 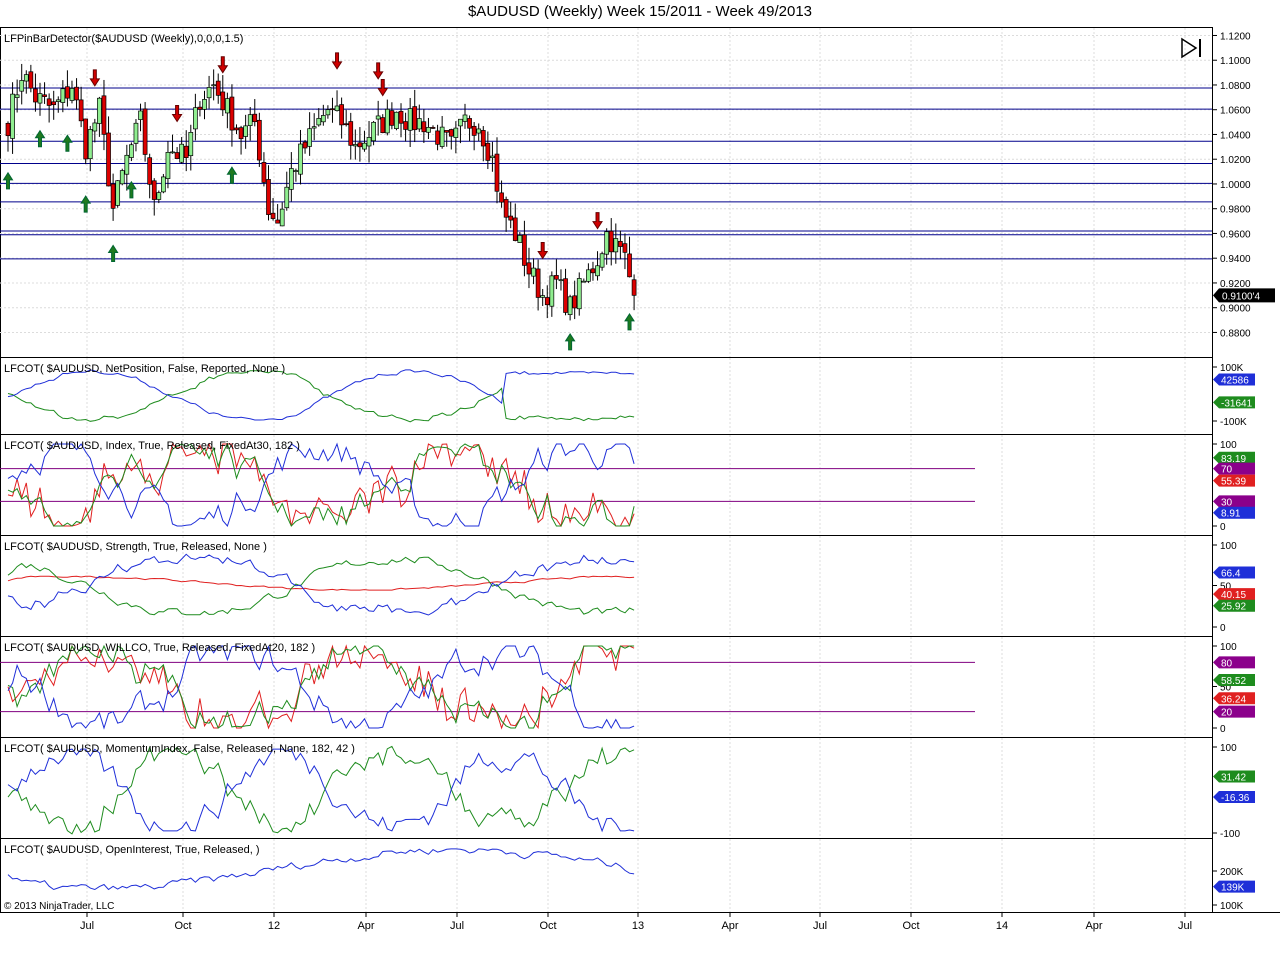 What do you see at coordinates (321, 192) in the screenshot?
I see `candlestick-series` at bounding box center [321, 192].